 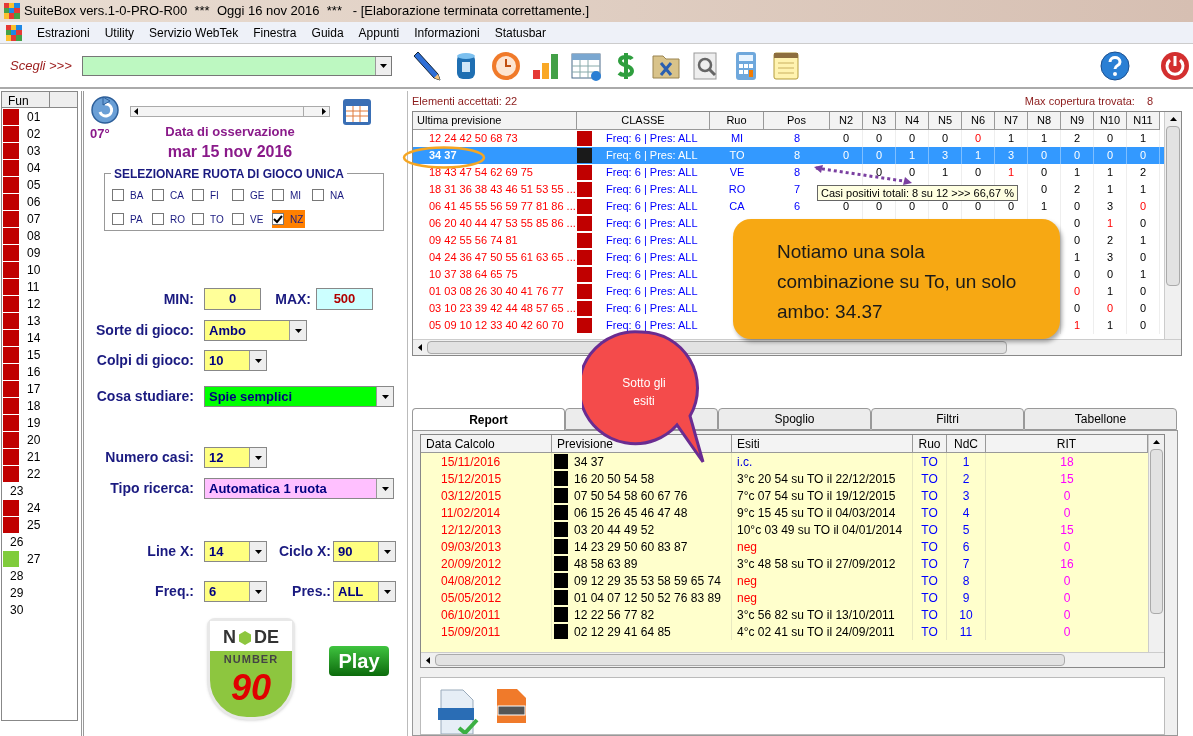 I want to click on list-item: 28, so click(x=17, y=575).